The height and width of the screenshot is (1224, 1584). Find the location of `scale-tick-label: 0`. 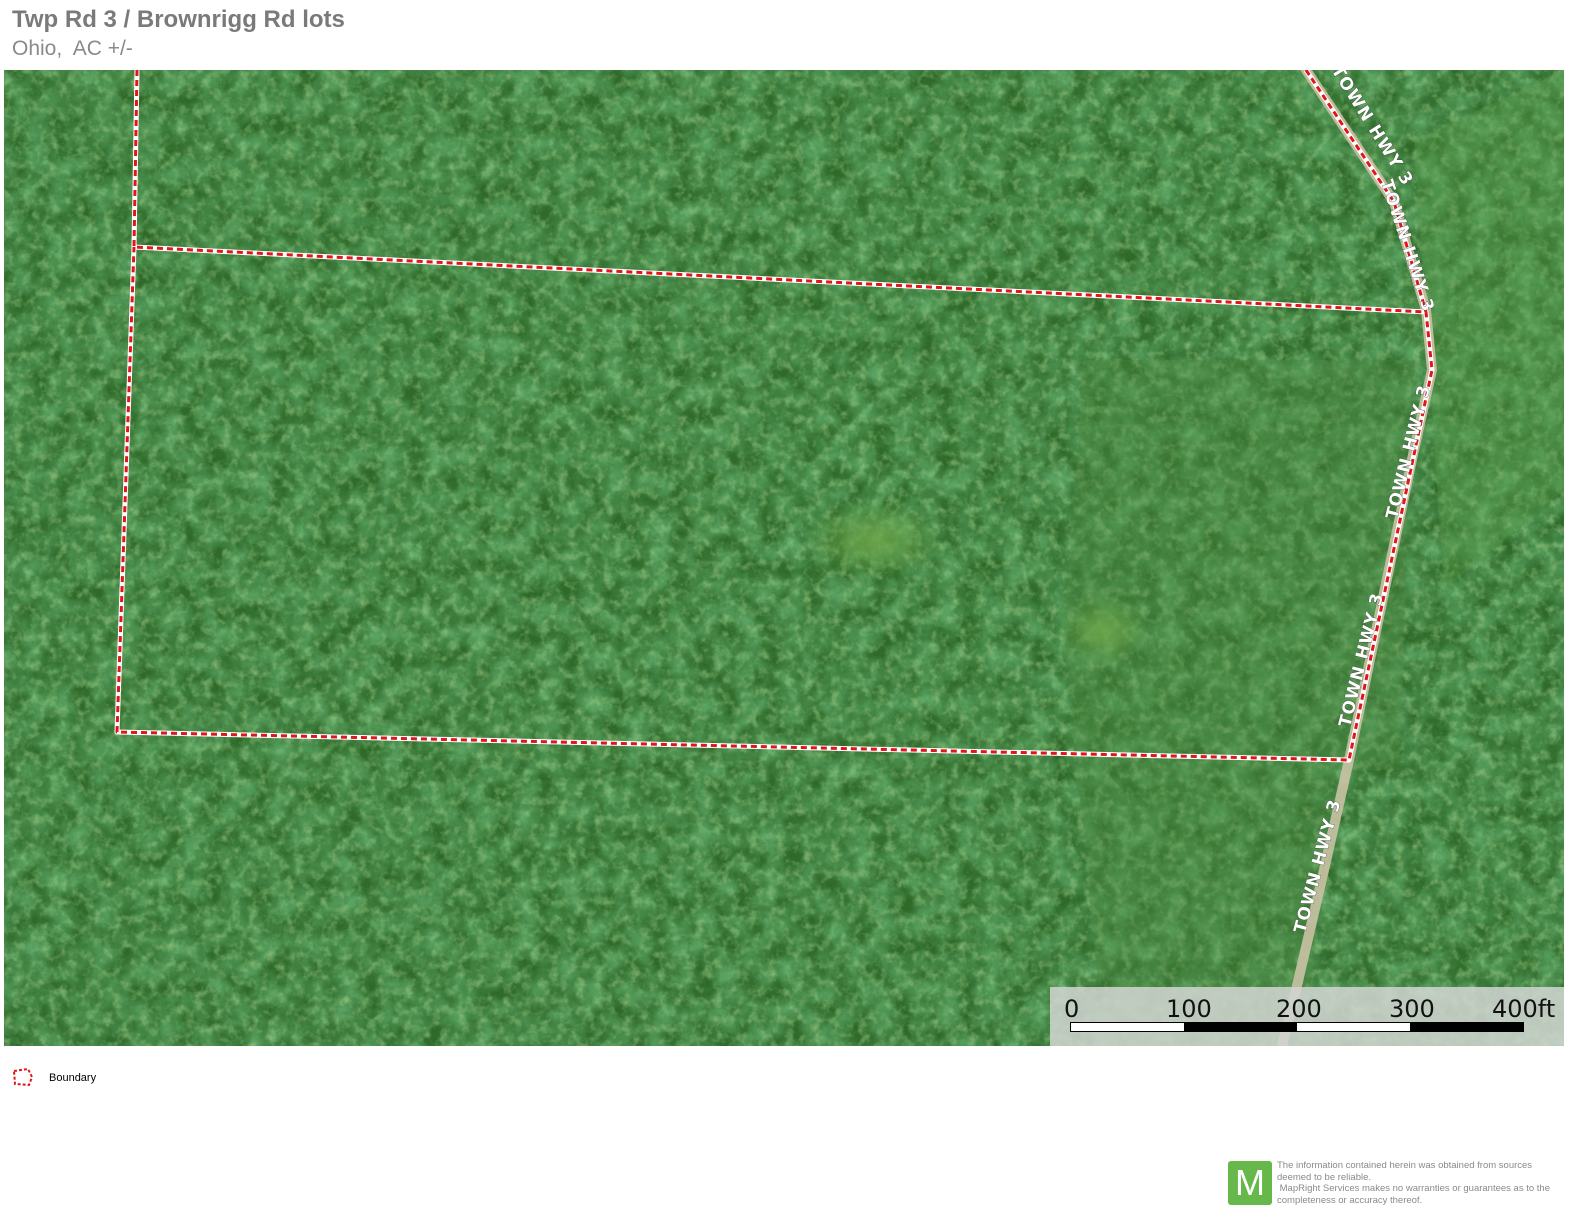

scale-tick-label: 0 is located at coordinates (1072, 1009).